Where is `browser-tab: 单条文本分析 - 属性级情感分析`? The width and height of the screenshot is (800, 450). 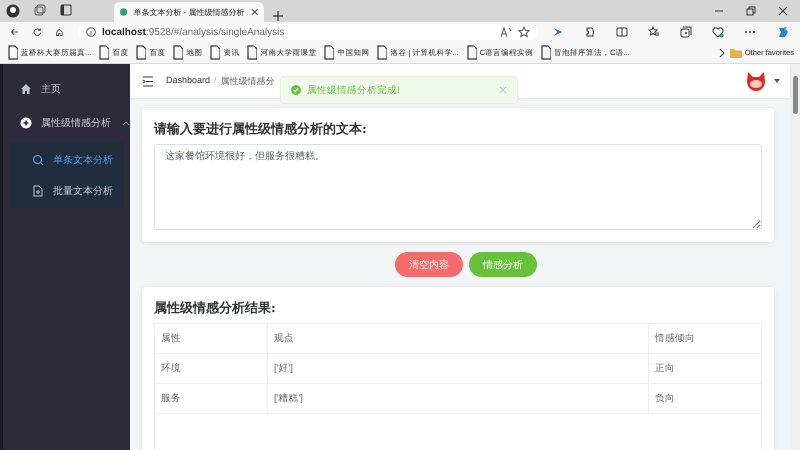
browser-tab: 单条文本分析 - 属性级情感分析 is located at coordinates (189, 12).